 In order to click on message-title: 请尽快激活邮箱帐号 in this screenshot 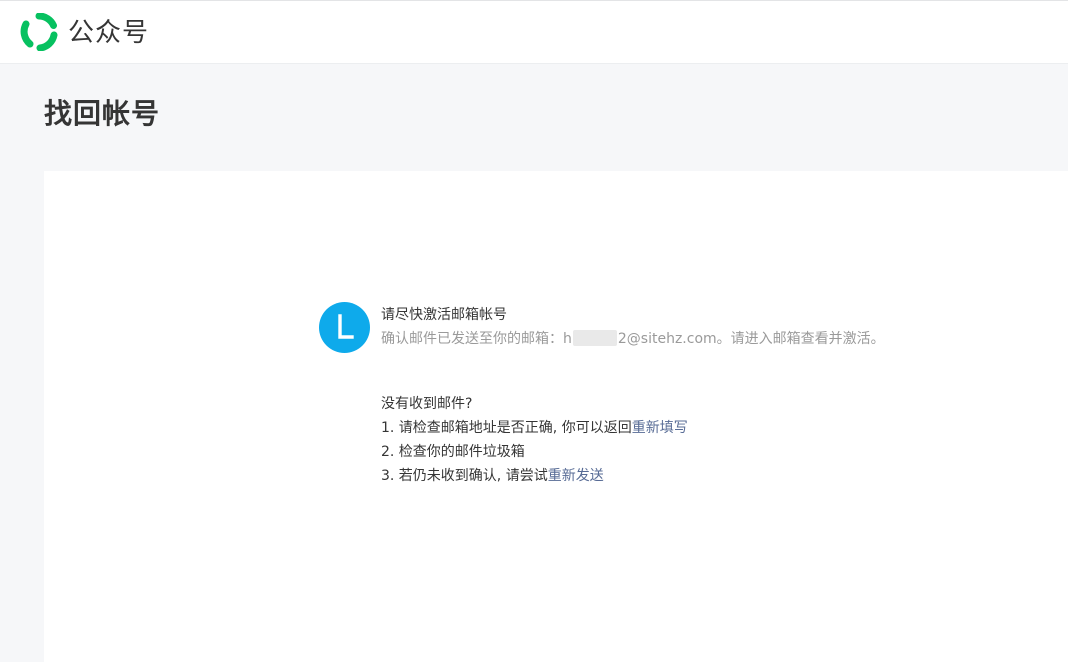, I will do `click(444, 315)`.